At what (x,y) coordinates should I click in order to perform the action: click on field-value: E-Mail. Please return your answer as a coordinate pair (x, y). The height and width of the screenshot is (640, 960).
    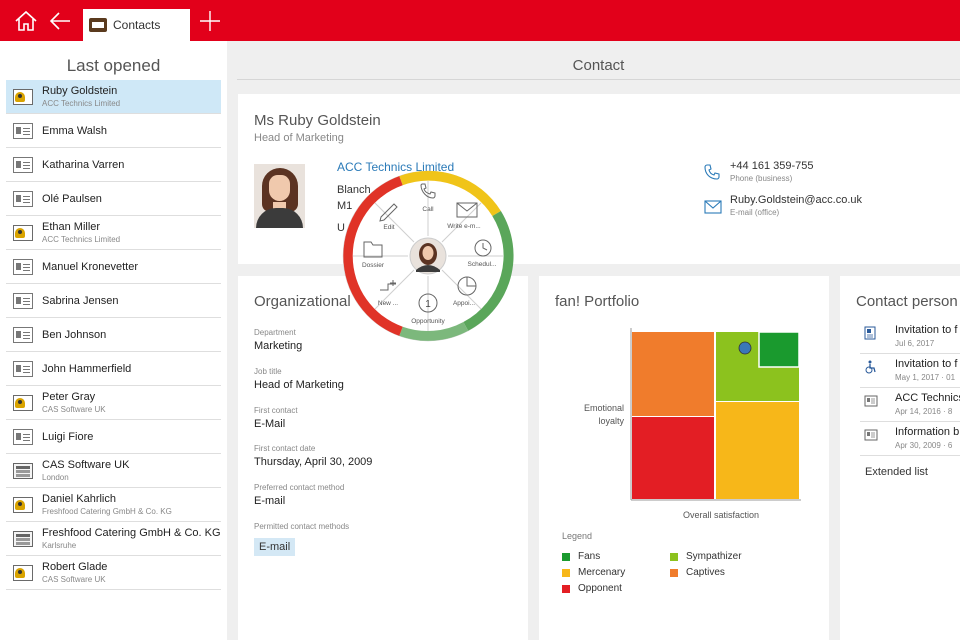
    Looking at the image, I should click on (270, 424).